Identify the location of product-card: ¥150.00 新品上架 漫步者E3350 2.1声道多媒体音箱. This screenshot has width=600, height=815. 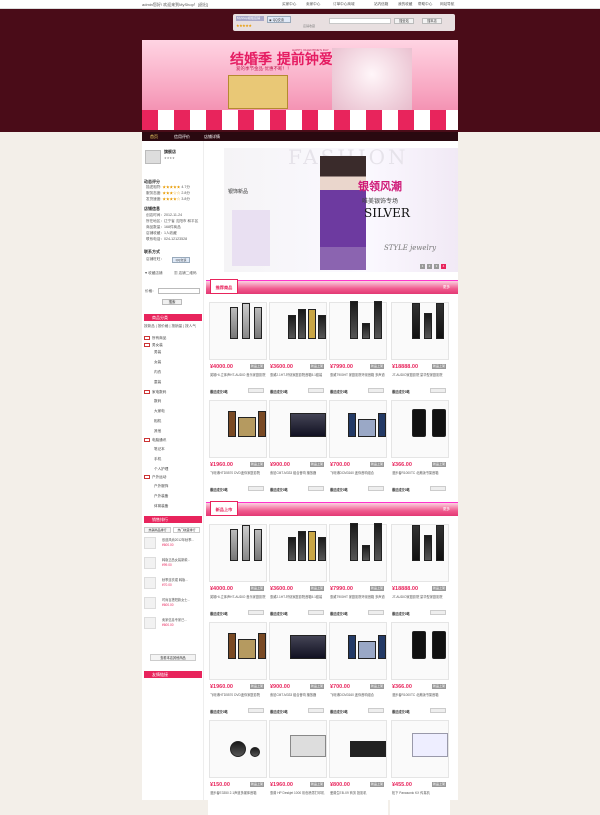
(238, 767).